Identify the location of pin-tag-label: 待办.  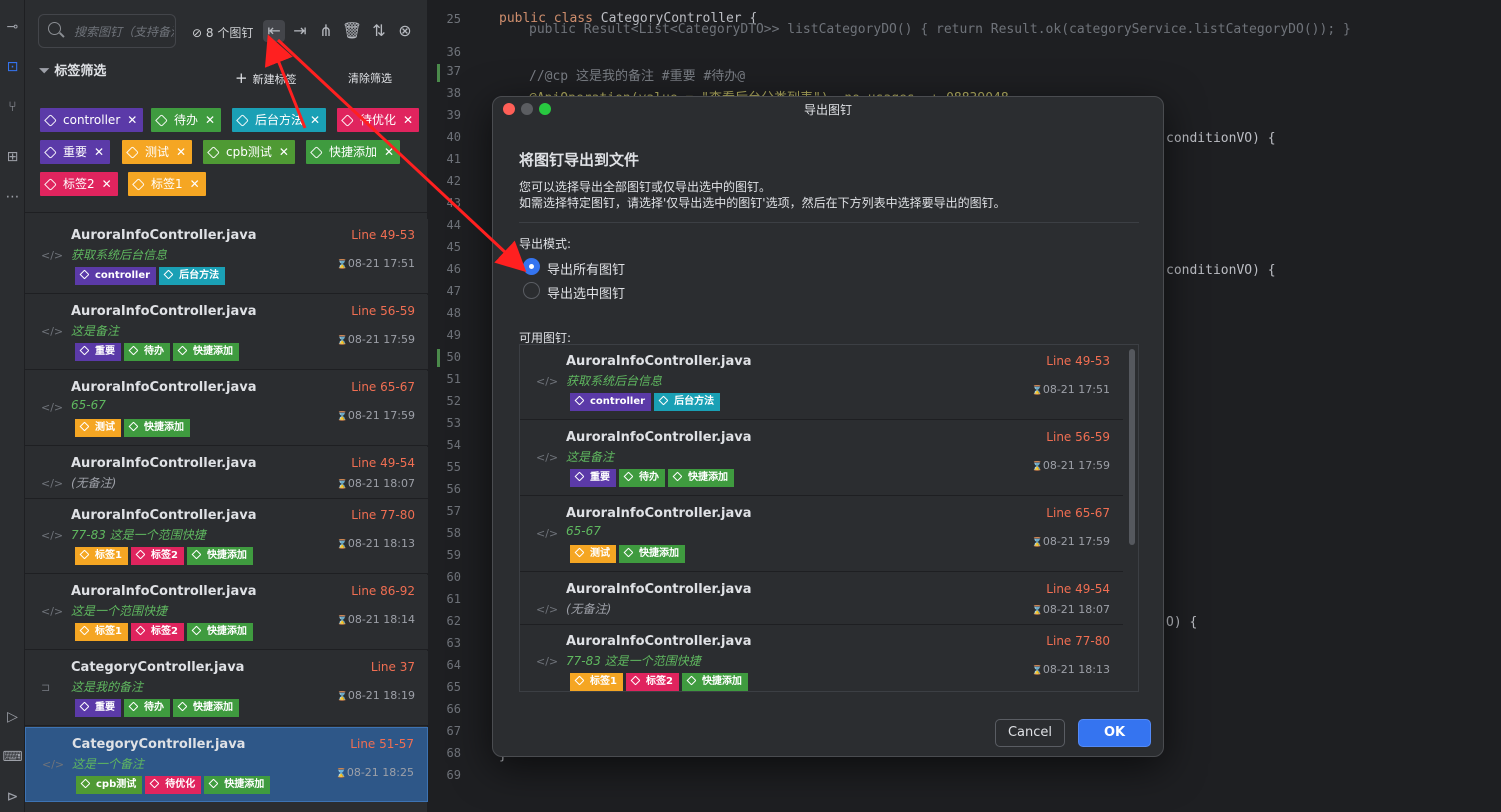
(154, 707).